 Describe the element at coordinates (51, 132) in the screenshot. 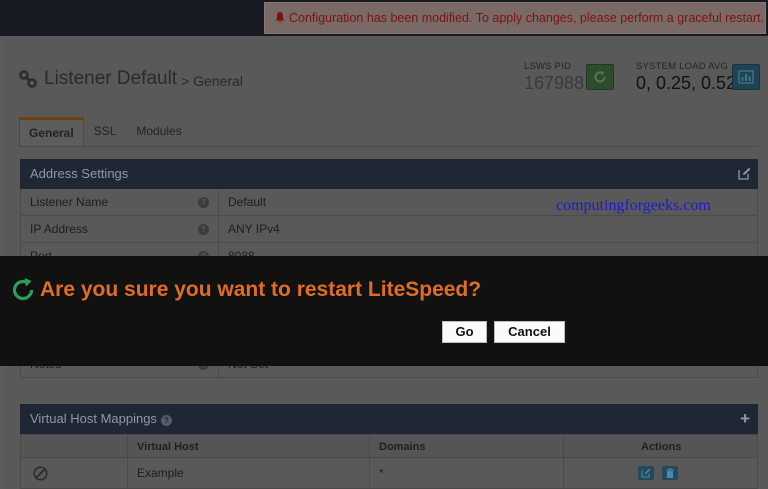

I see `tab-general: General` at that location.